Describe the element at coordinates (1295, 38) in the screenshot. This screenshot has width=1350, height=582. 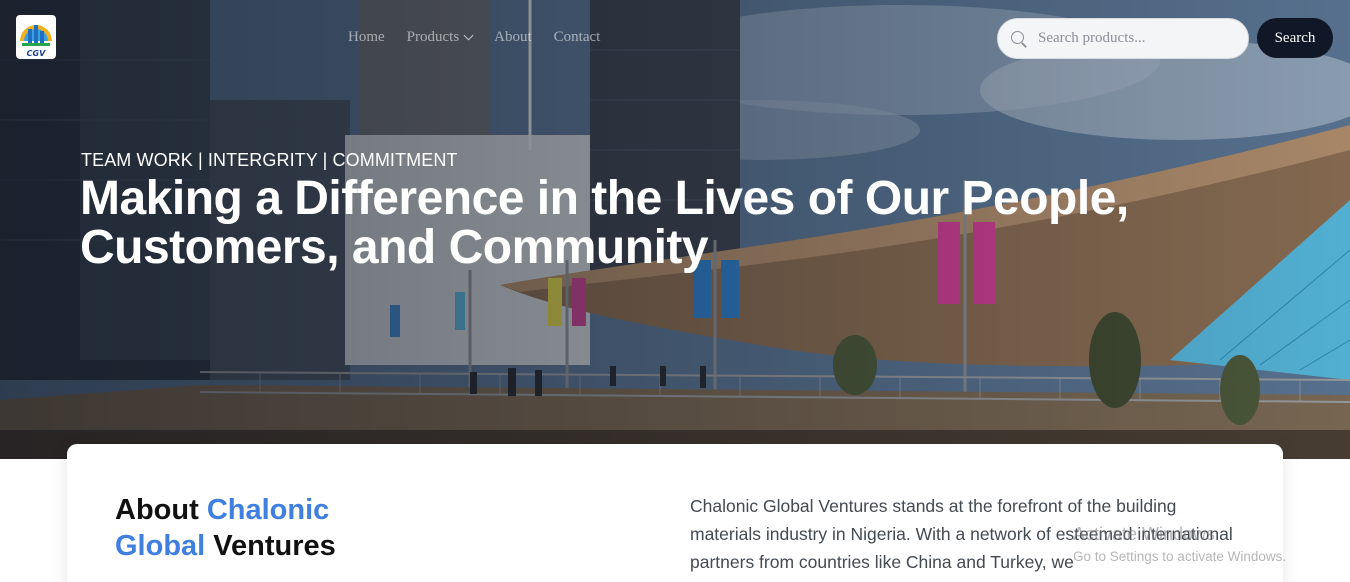
I see `search-button: Search` at that location.